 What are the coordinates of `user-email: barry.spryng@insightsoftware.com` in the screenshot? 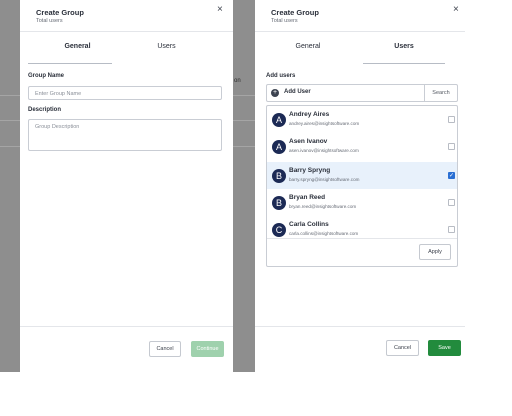 It's located at (324, 179).